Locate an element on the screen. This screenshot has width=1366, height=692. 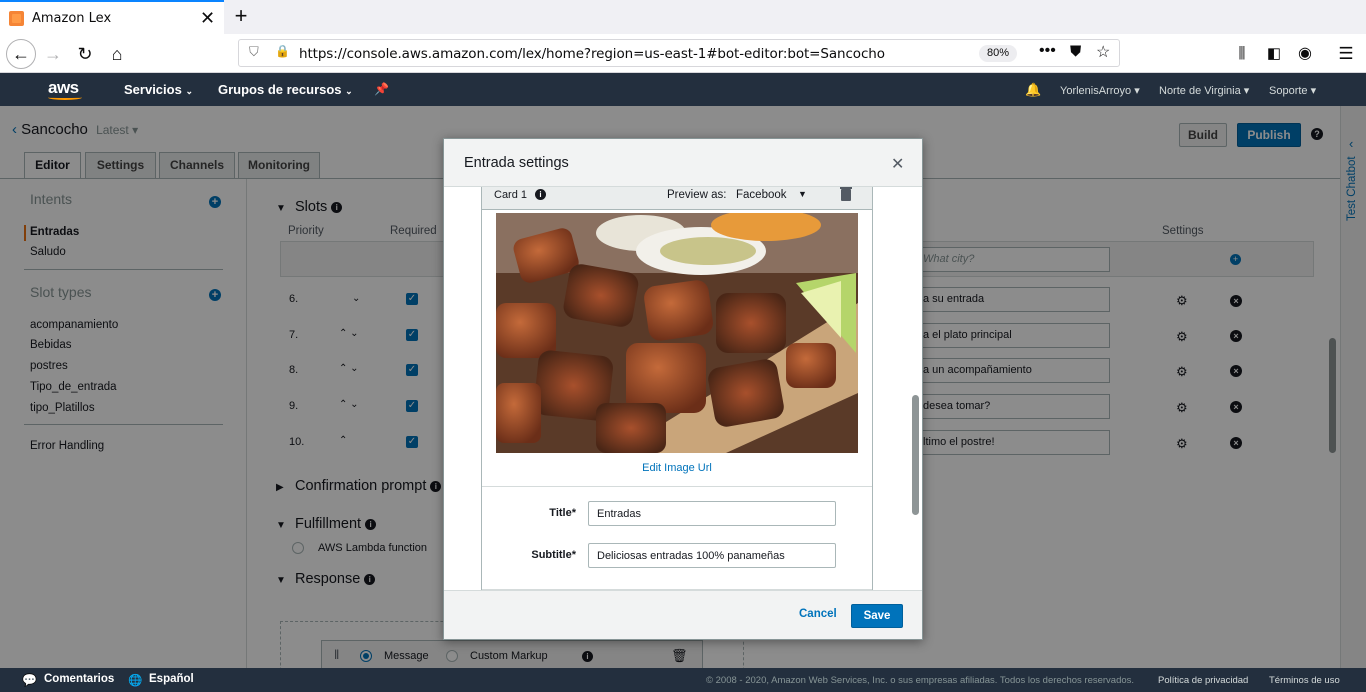
region-label: Norte de Virginia is located at coordinates (1200, 91).